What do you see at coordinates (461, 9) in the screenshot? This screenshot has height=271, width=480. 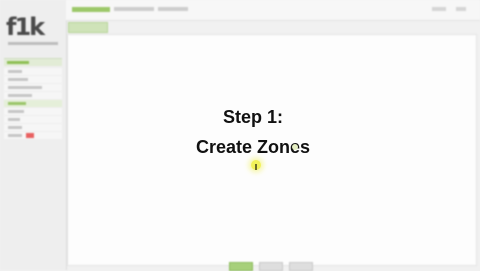 I see `logout-link` at bounding box center [461, 9].